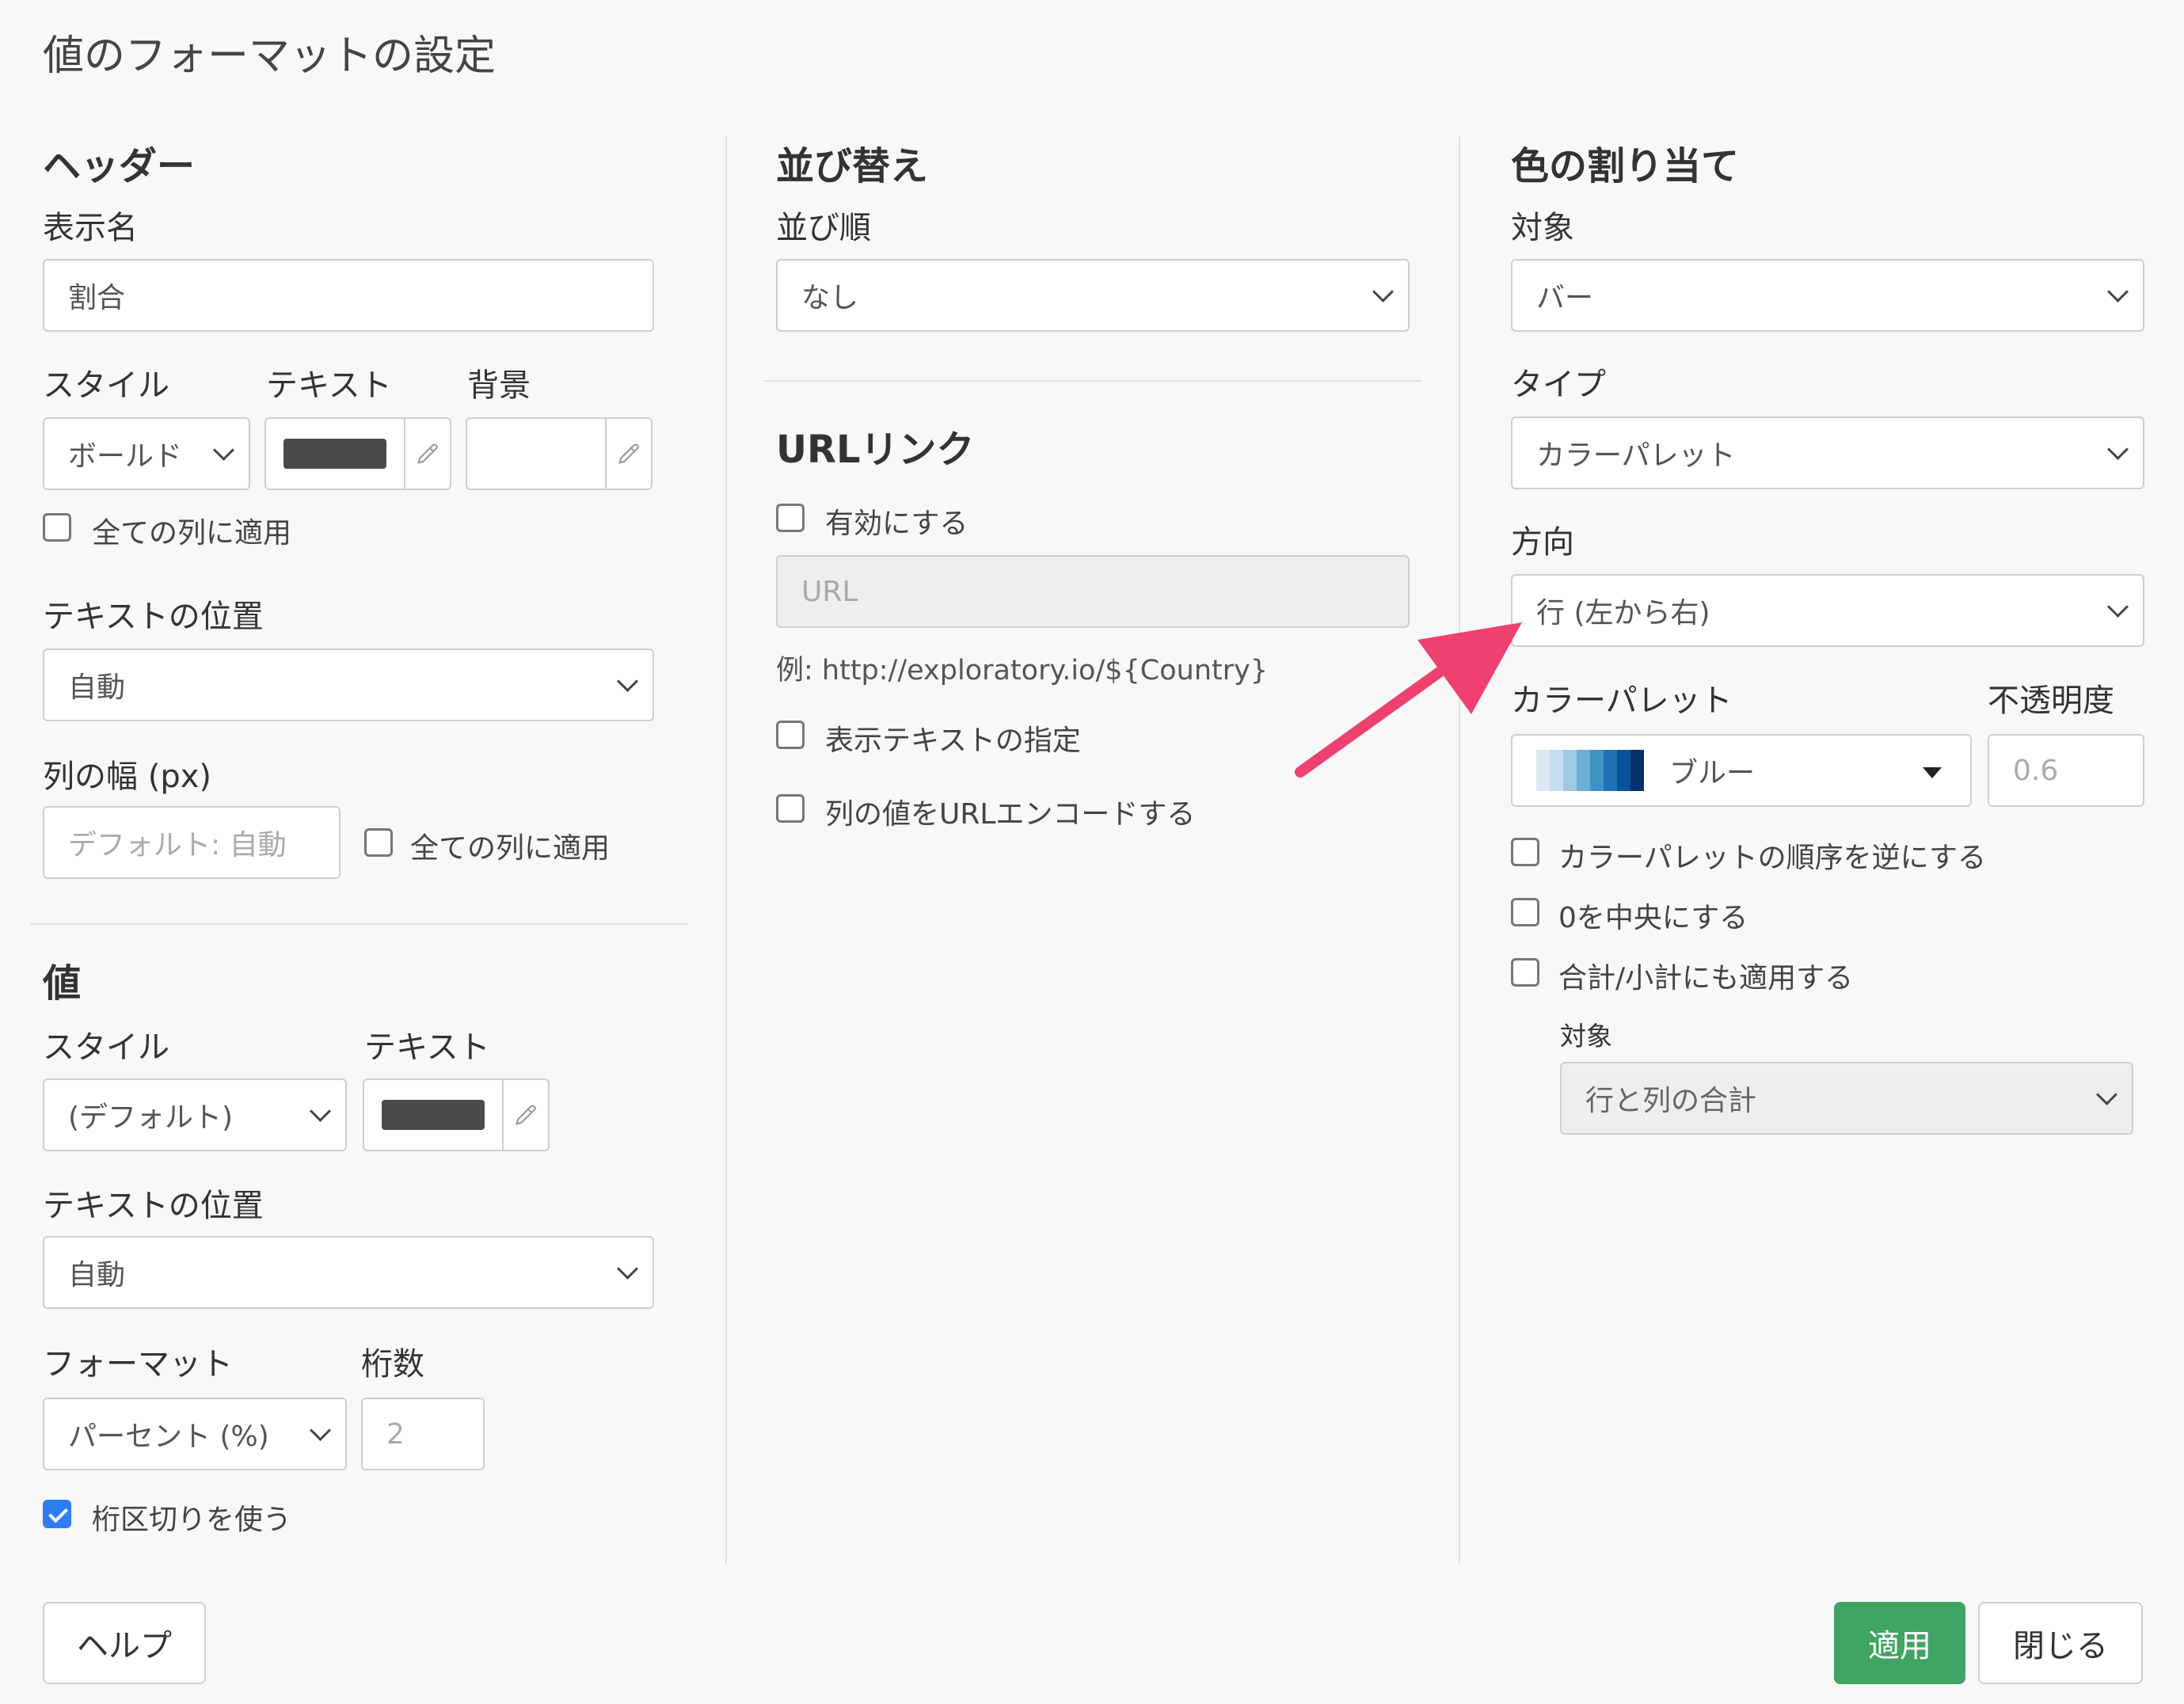  Describe the element at coordinates (1408, 700) in the screenshot. I see `annotation-arrow` at that location.